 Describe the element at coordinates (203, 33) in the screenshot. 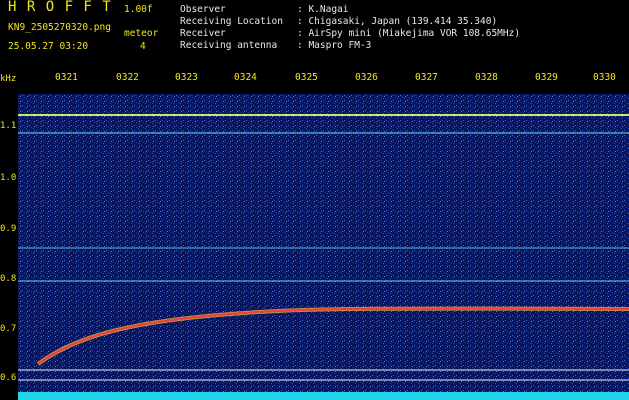

I see `info-label-receiver: Receiver` at that location.